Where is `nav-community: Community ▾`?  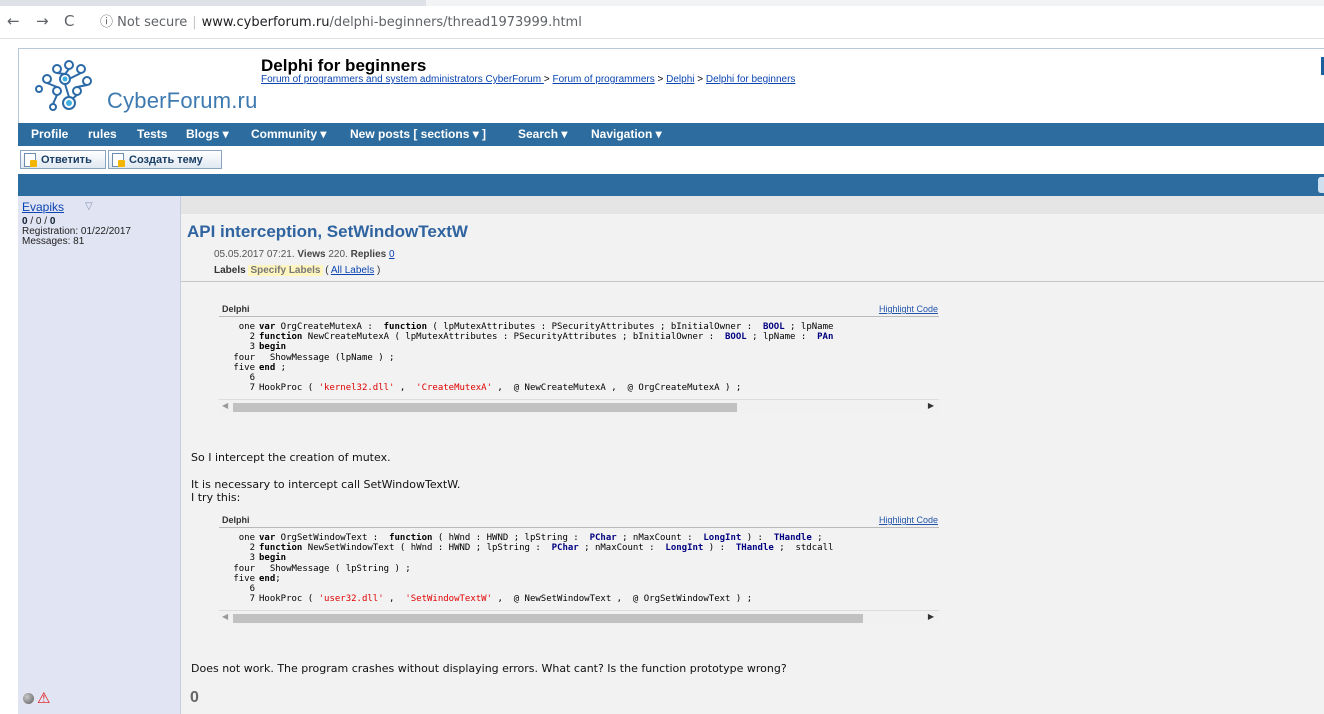 nav-community: Community ▾ is located at coordinates (288, 134).